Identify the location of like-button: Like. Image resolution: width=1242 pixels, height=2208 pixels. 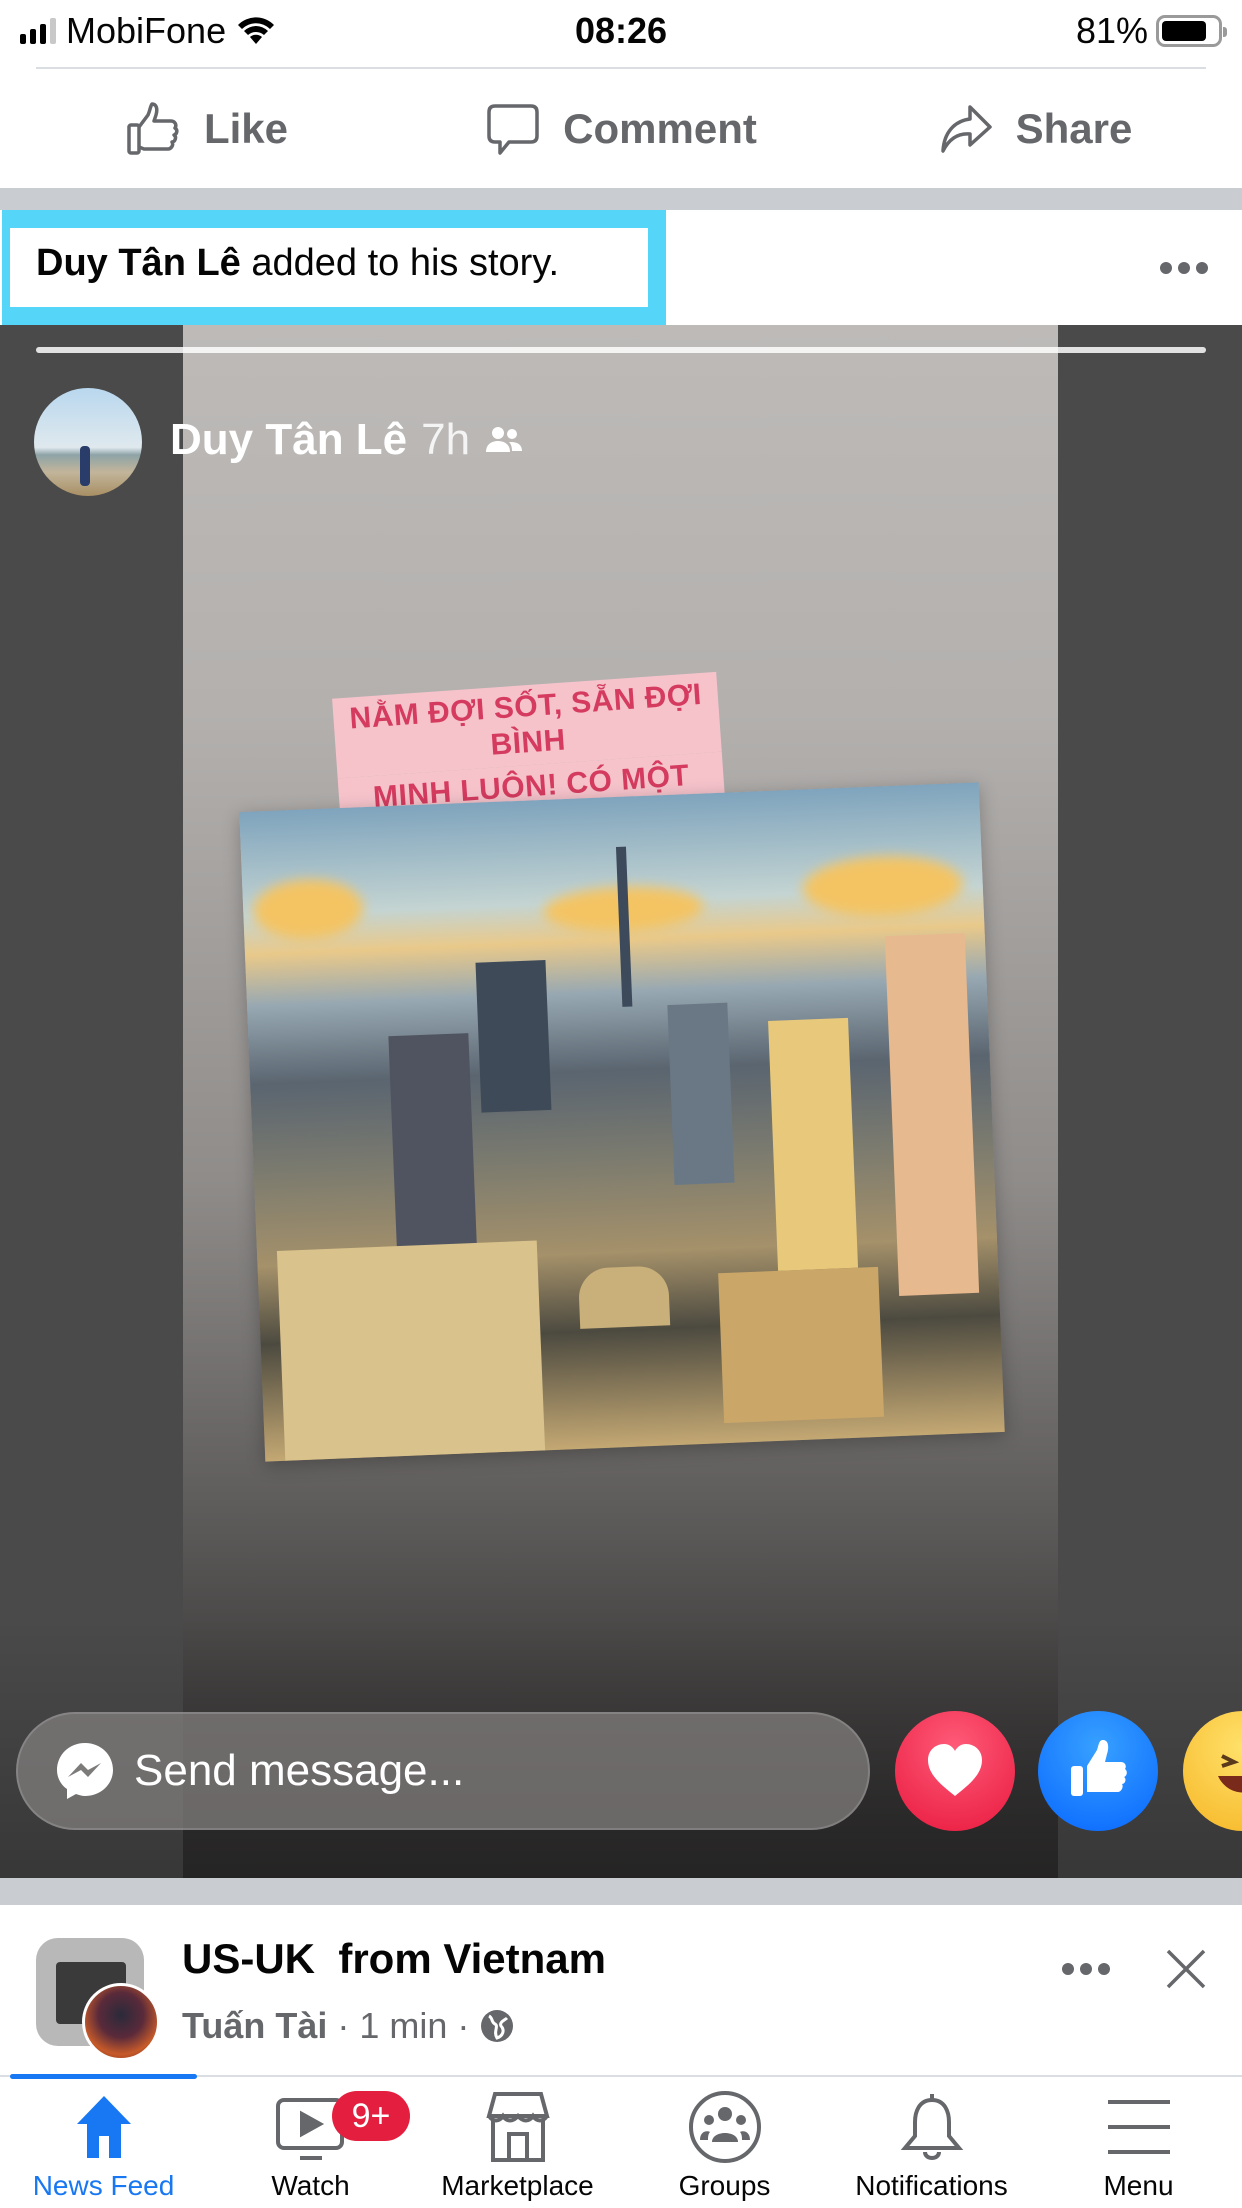
(207, 129).